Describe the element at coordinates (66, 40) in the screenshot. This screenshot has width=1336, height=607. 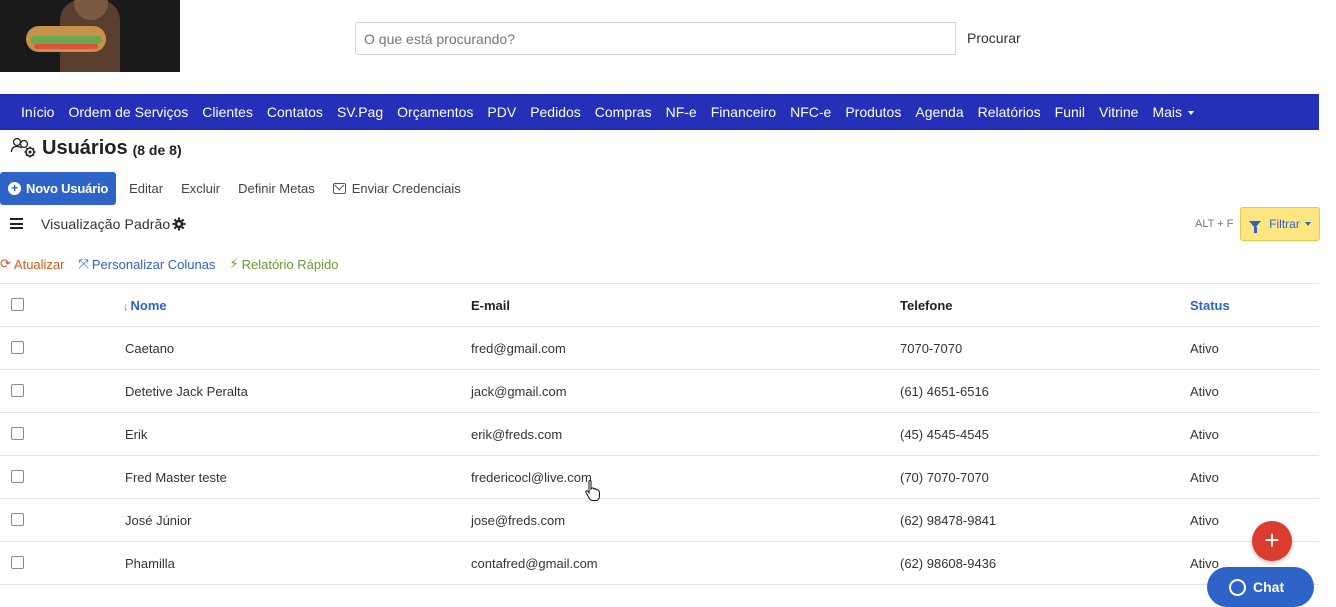
I see `logo-sandwich-lettuce` at that location.